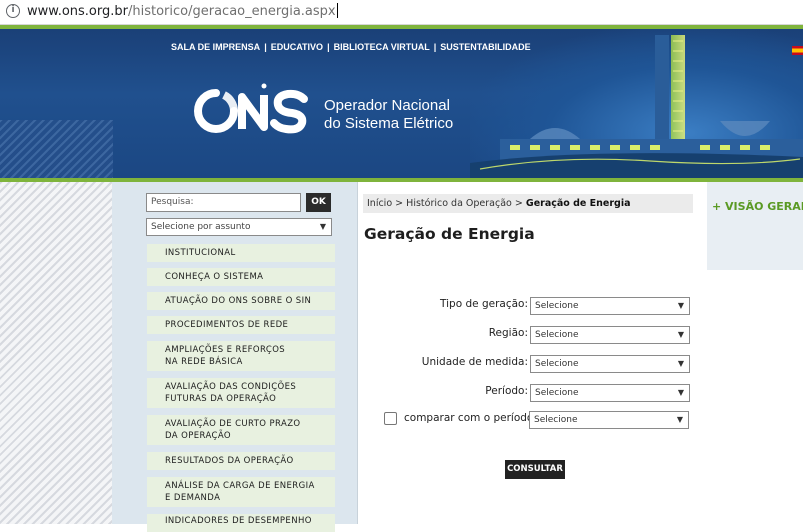 This screenshot has height=532, width=803. What do you see at coordinates (214, 276) in the screenshot?
I see `sidebar-item-label: CONHEÇA O SISTEMA` at bounding box center [214, 276].